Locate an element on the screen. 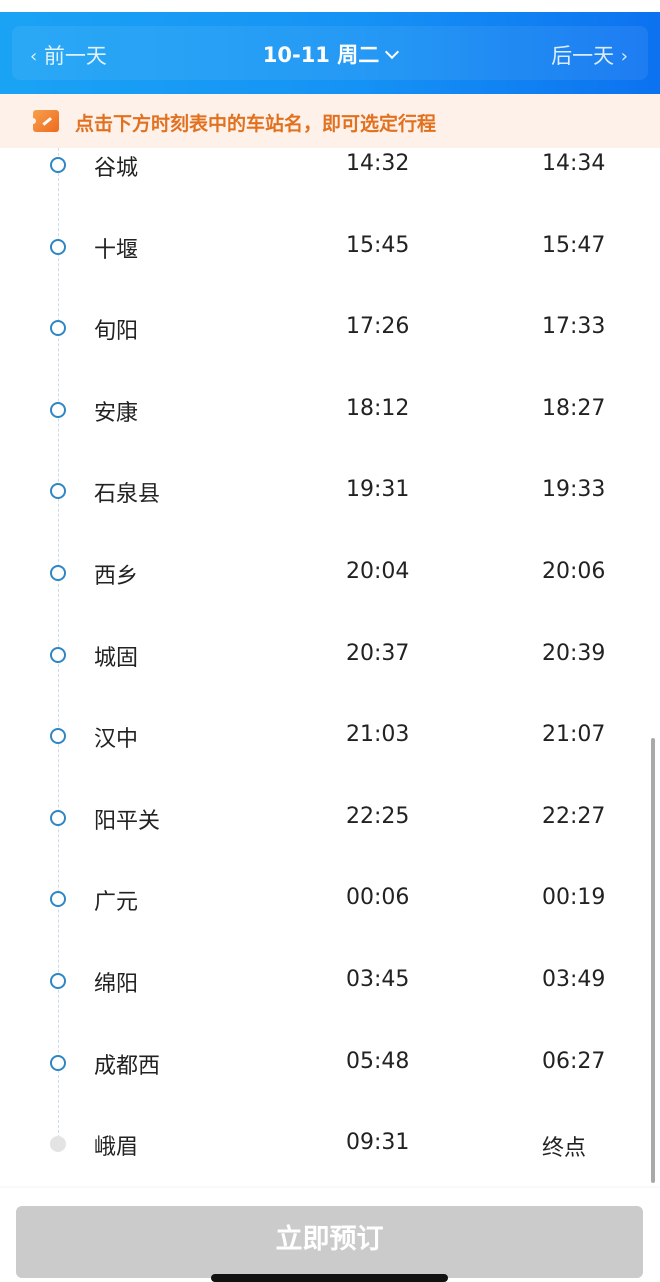  notice-text: 点击下方时刻表中的车站名，即可选定行程 is located at coordinates (256, 124).